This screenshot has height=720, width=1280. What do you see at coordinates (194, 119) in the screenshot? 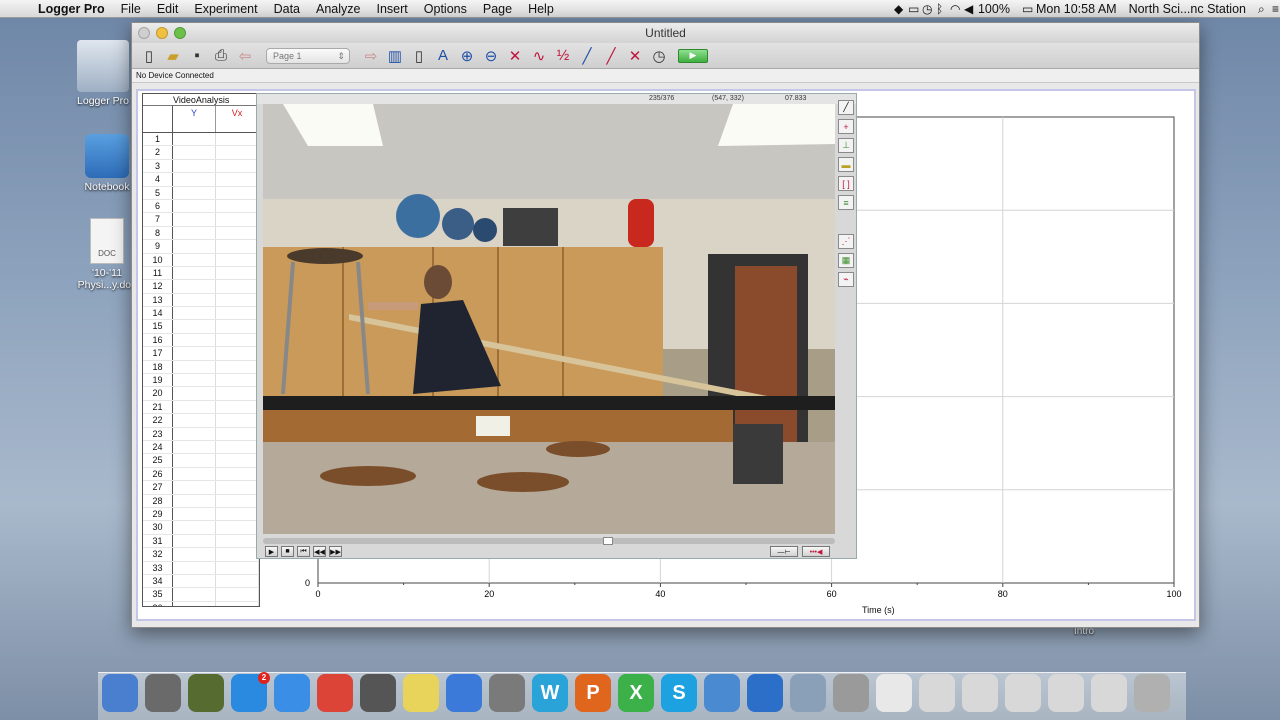
I see `column-header-y: Y` at bounding box center [194, 119].